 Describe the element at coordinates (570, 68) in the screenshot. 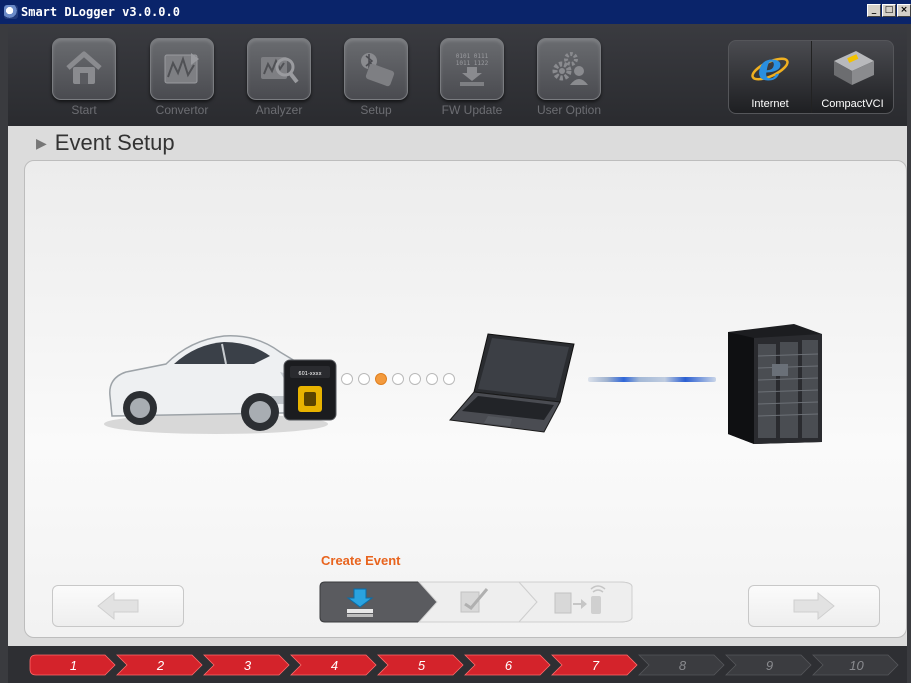

I see `user-gear-icon` at that location.